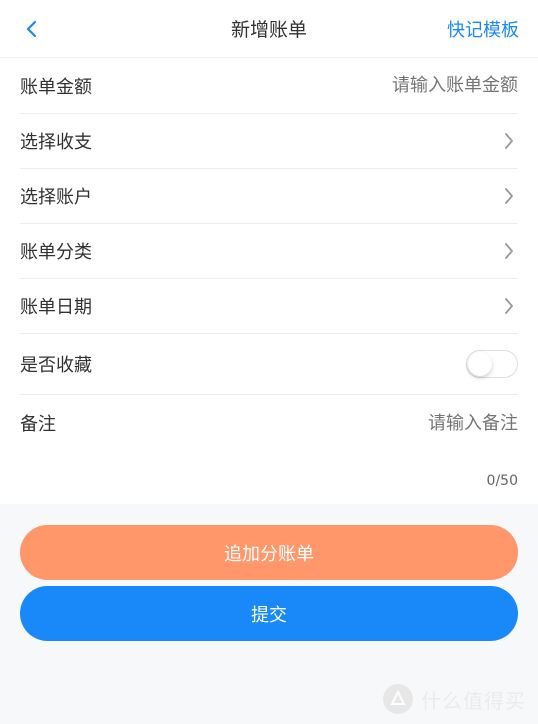  I want to click on watermark-logo-icon, so click(398, 699).